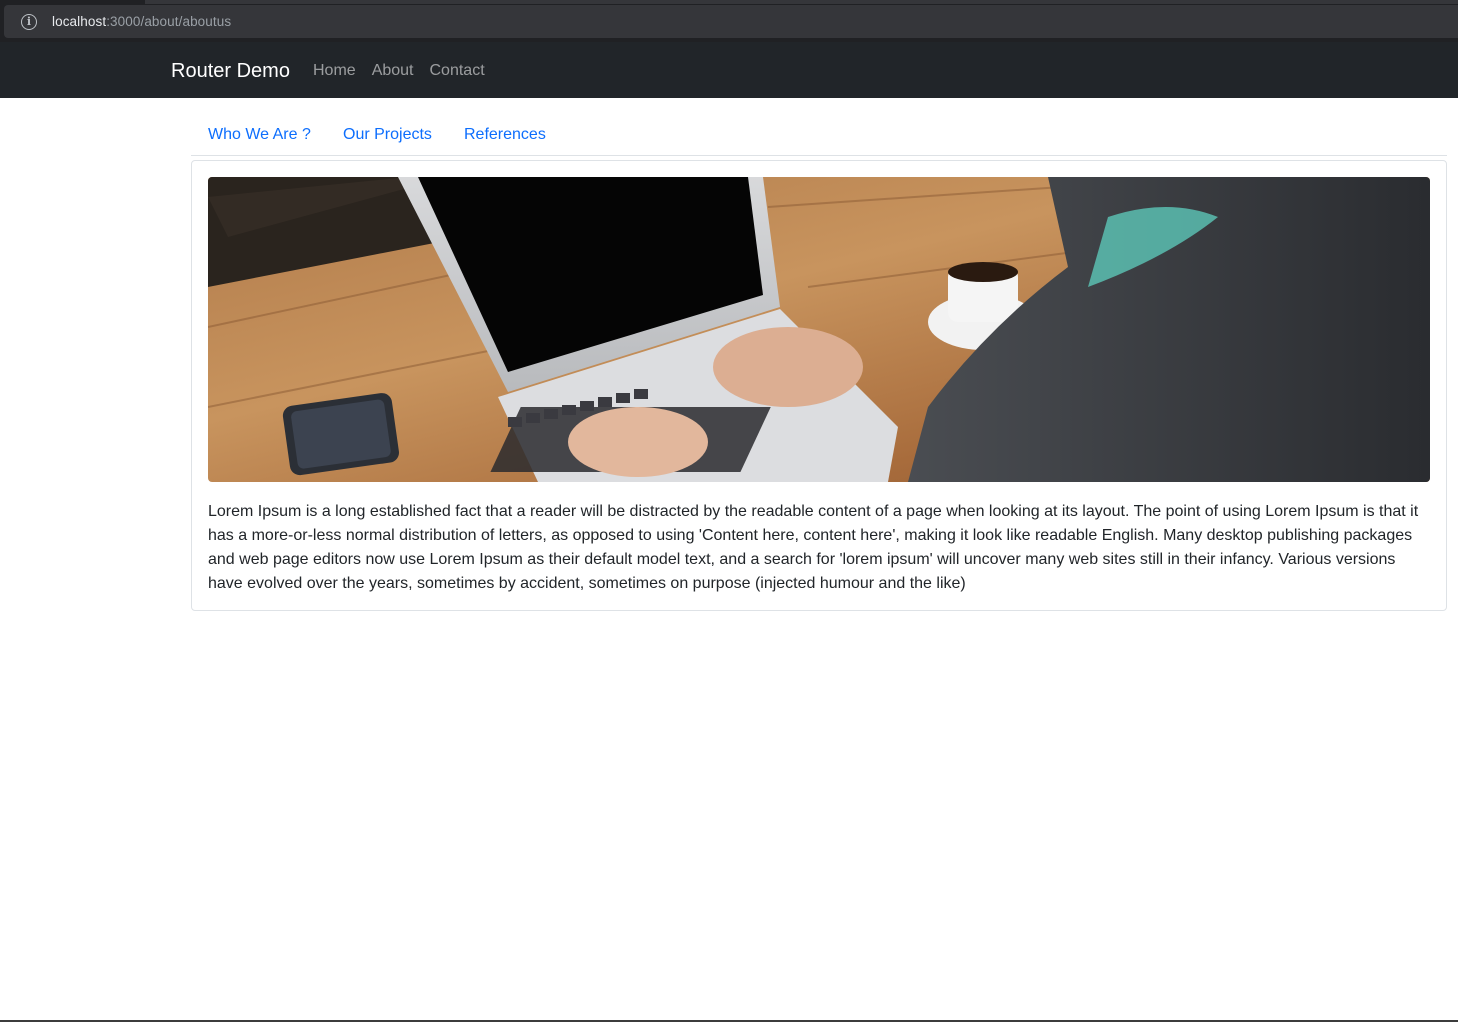 The width and height of the screenshot is (1458, 1022). I want to click on tab-our-projects: Our Projects, so click(387, 135).